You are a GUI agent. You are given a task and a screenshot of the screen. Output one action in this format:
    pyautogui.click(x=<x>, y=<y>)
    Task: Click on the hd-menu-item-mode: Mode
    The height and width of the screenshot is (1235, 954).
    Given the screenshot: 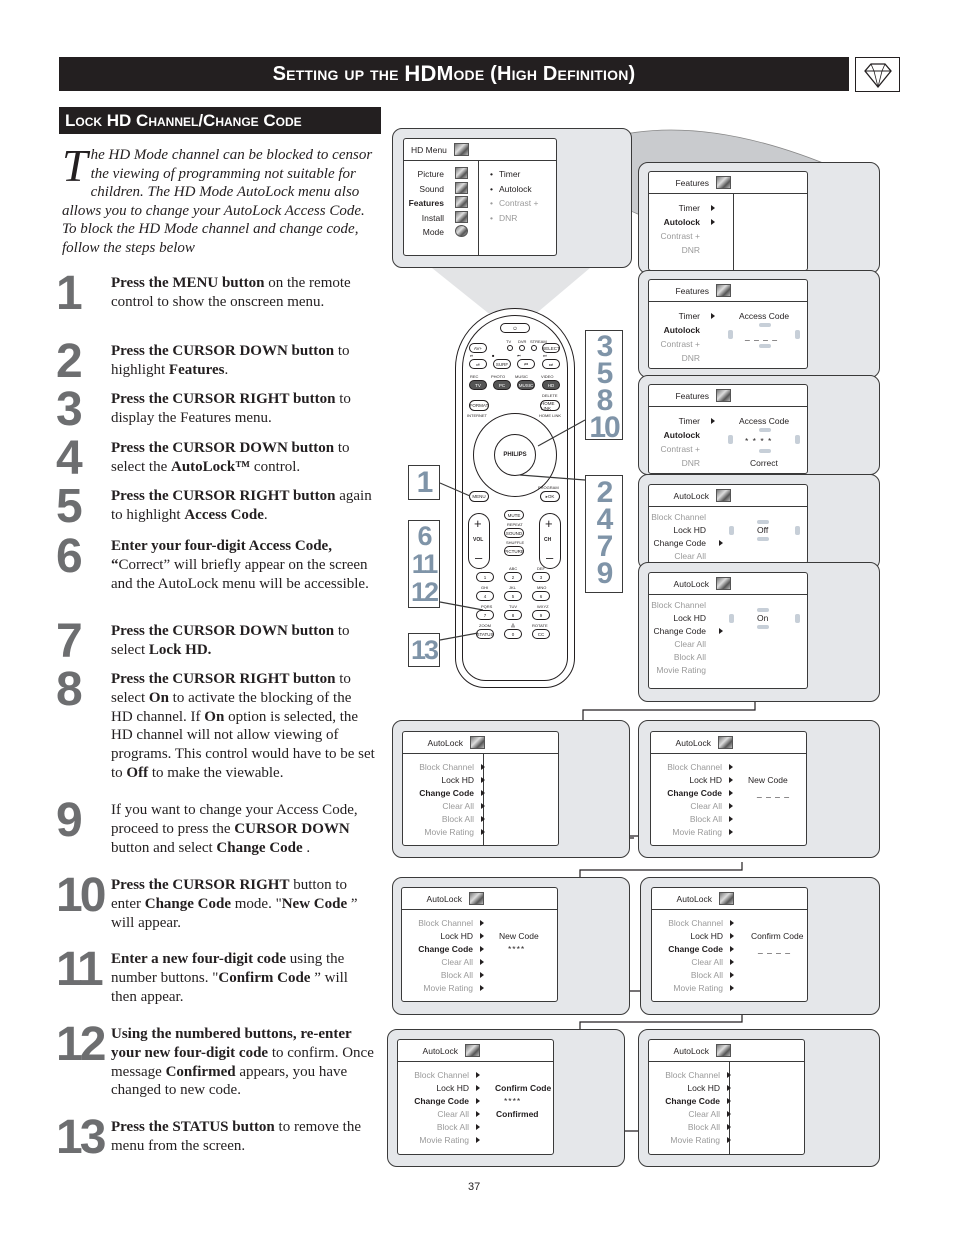 What is the action you would take?
    pyautogui.click(x=433, y=232)
    